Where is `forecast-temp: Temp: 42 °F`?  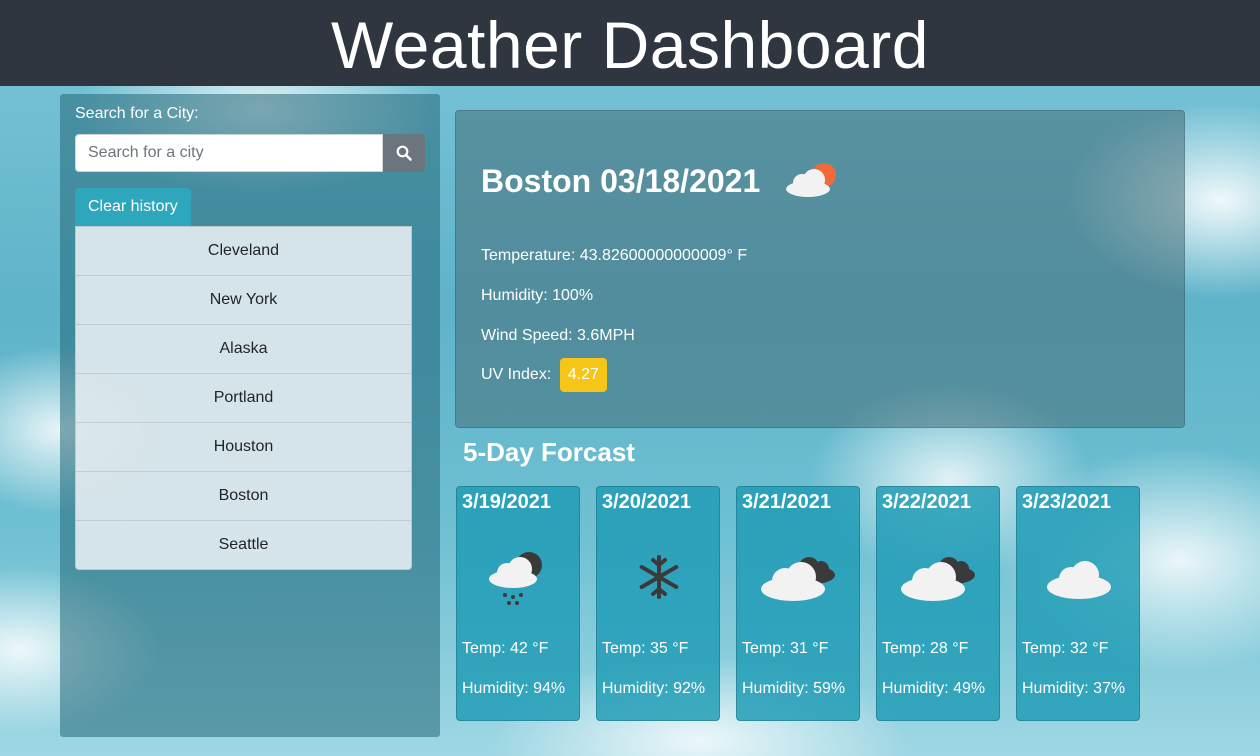
forecast-temp: Temp: 42 °F is located at coordinates (505, 648).